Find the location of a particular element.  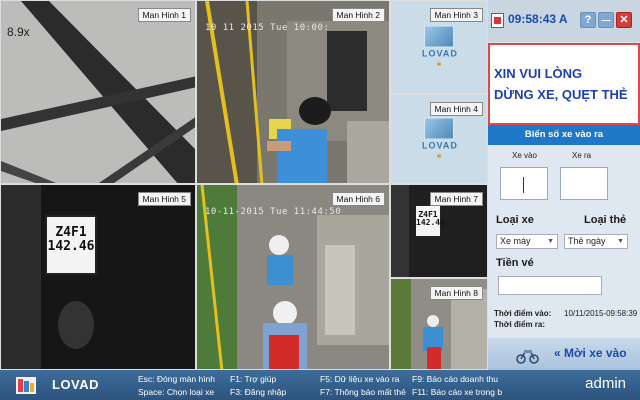

camera-2-timestamp: 10 11 2015 Tue 10:00: is located at coordinates (267, 28).